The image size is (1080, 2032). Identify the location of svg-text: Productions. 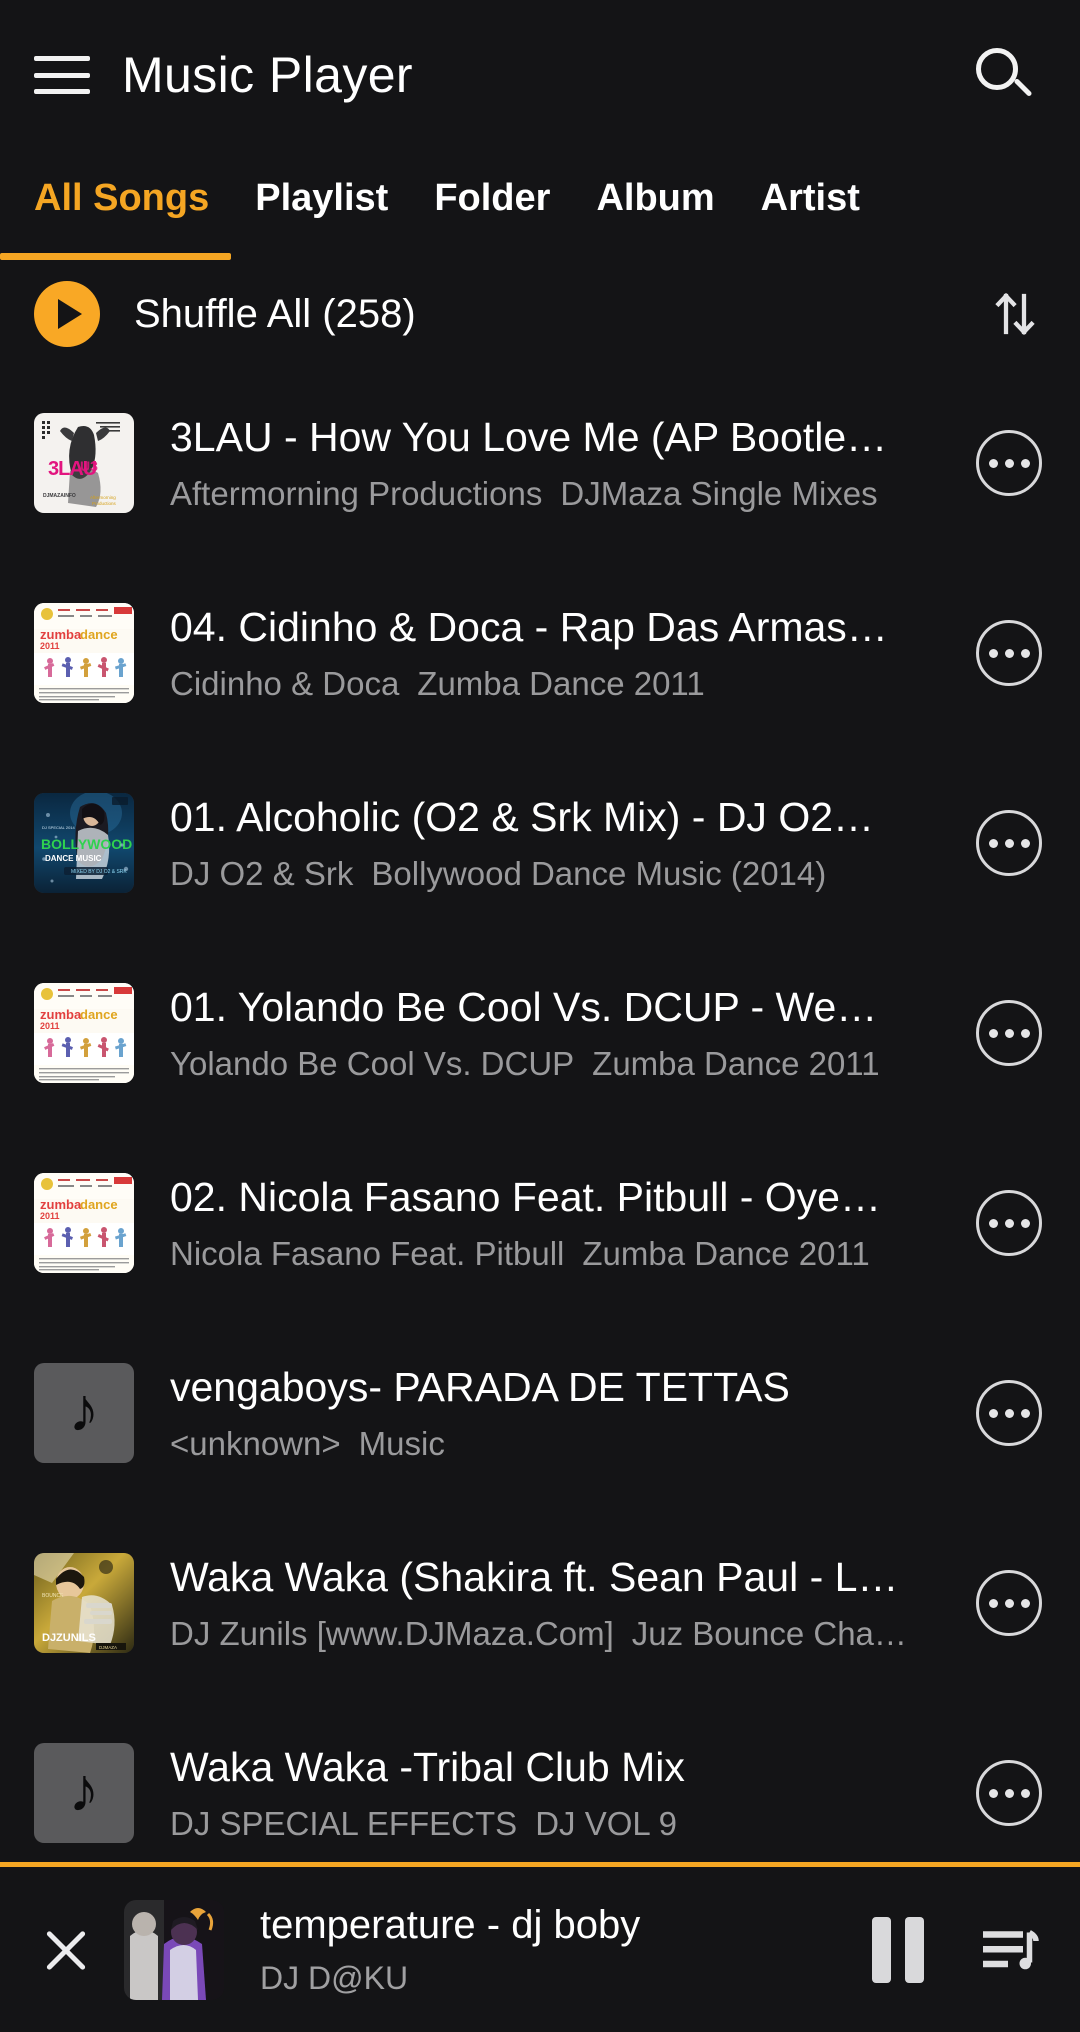
(104, 503).